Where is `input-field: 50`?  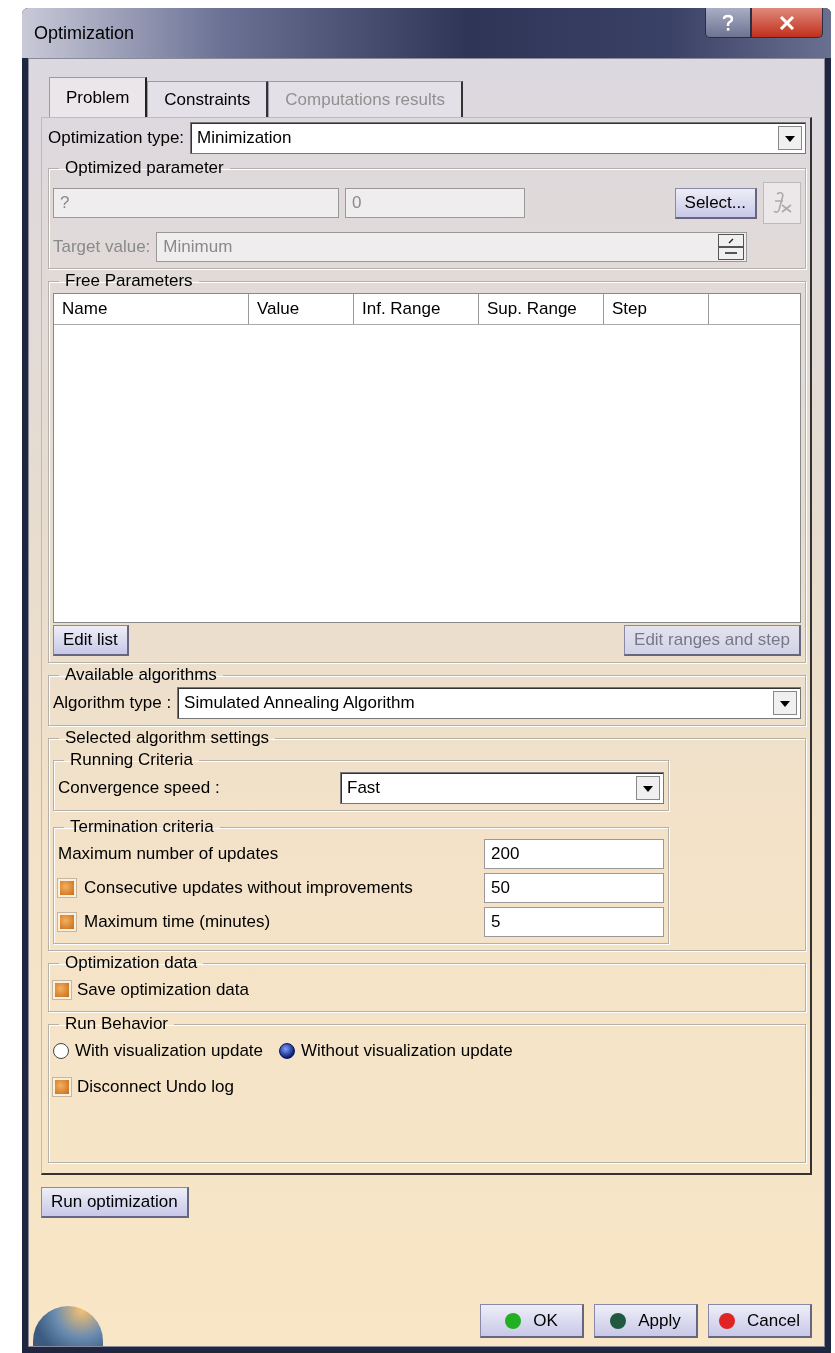
input-field: 50 is located at coordinates (574, 888).